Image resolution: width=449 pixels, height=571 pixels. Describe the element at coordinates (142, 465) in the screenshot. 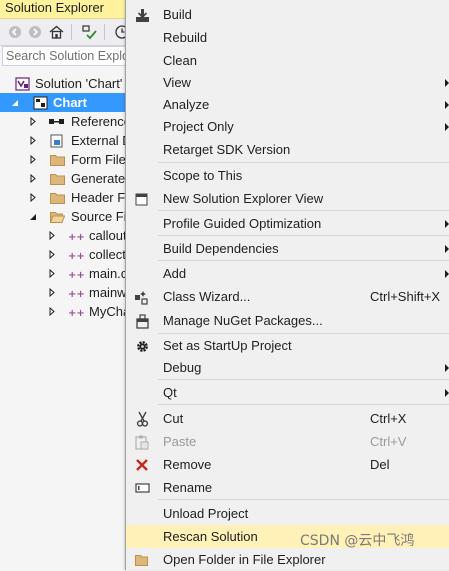

I see `remove-x-icon` at that location.